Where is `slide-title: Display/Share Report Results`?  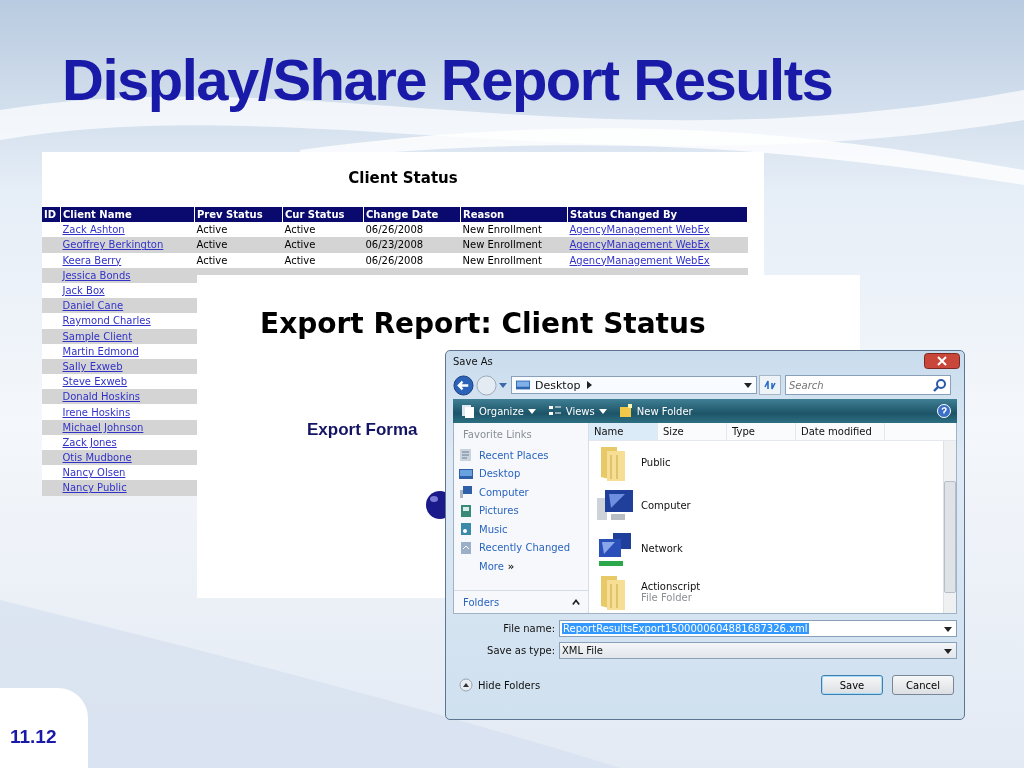
slide-title: Display/Share Report Results is located at coordinates (447, 79).